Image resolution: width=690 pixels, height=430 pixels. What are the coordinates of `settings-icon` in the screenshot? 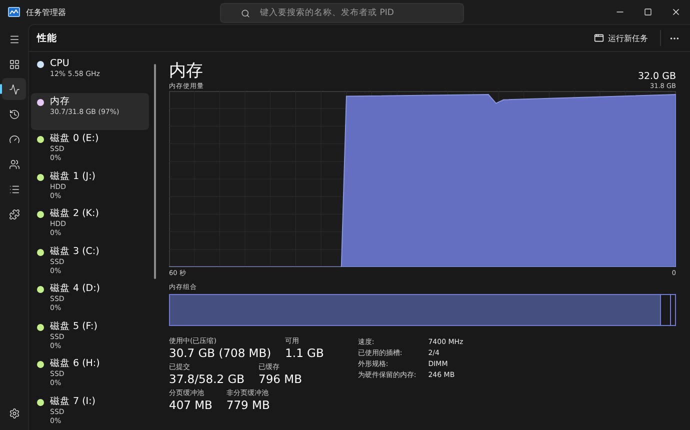 It's located at (14, 413).